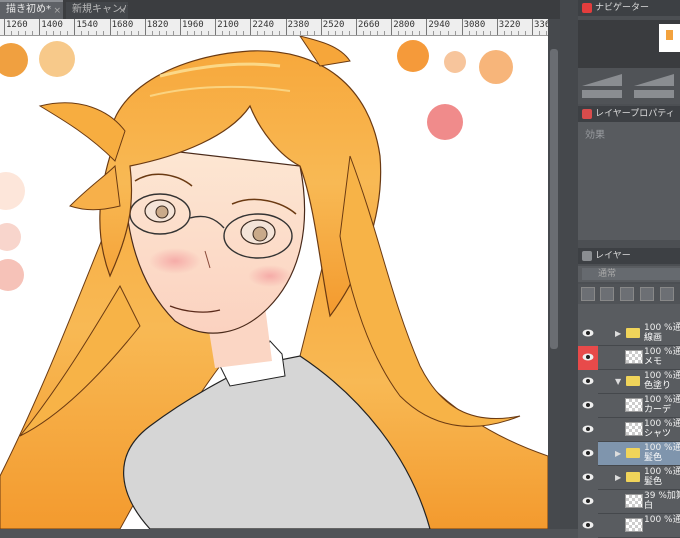 The width and height of the screenshot is (680, 538). I want to click on layer-property-title: レイヤープロパティ, so click(635, 114).